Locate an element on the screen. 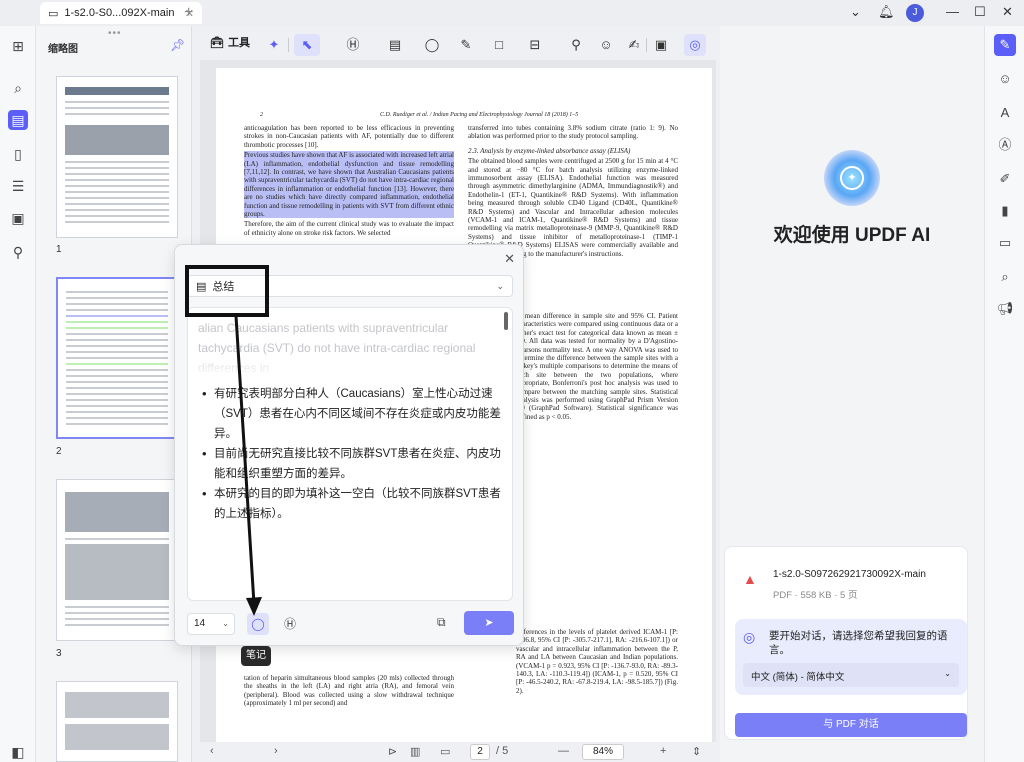 This screenshot has height=762, width=1024. copy-icon: ⧉ is located at coordinates (441, 622).